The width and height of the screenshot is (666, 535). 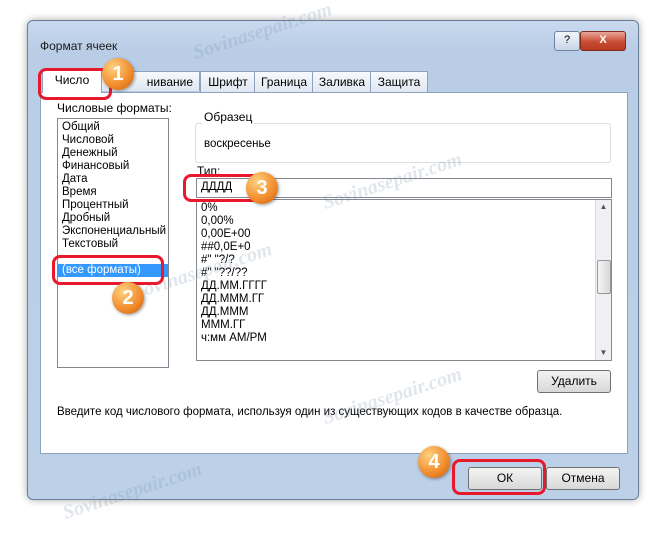 What do you see at coordinates (404, 312) in the screenshot?
I see `type-list-item: ДД.МММ` at bounding box center [404, 312].